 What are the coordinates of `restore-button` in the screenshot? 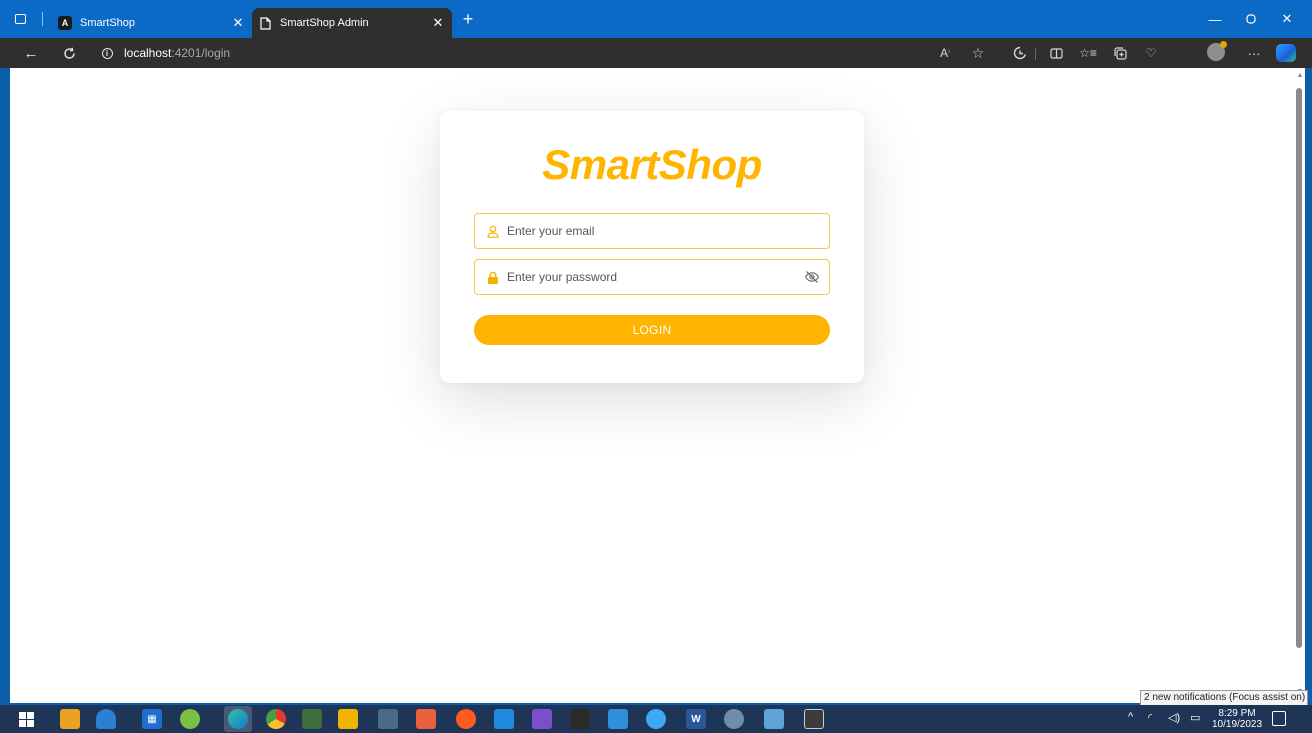 It's located at (1251, 19).